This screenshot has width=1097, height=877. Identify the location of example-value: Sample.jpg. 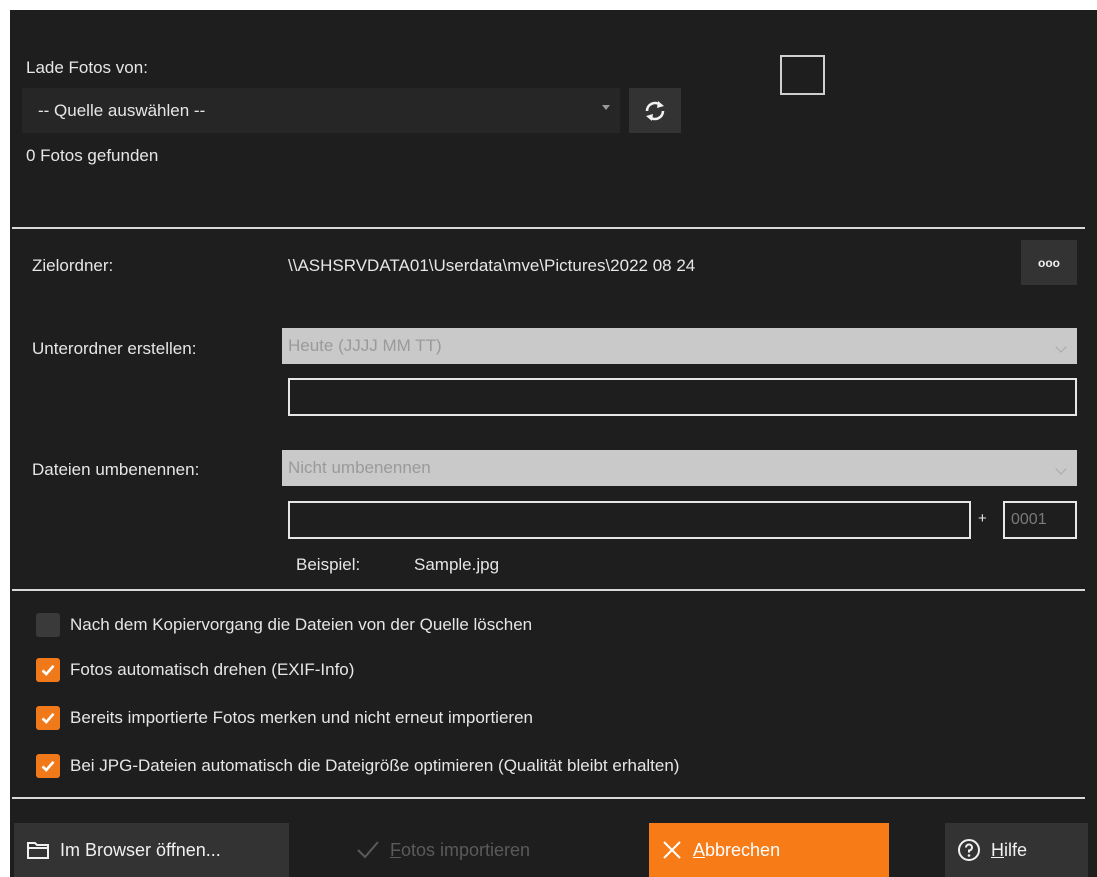
(457, 564).